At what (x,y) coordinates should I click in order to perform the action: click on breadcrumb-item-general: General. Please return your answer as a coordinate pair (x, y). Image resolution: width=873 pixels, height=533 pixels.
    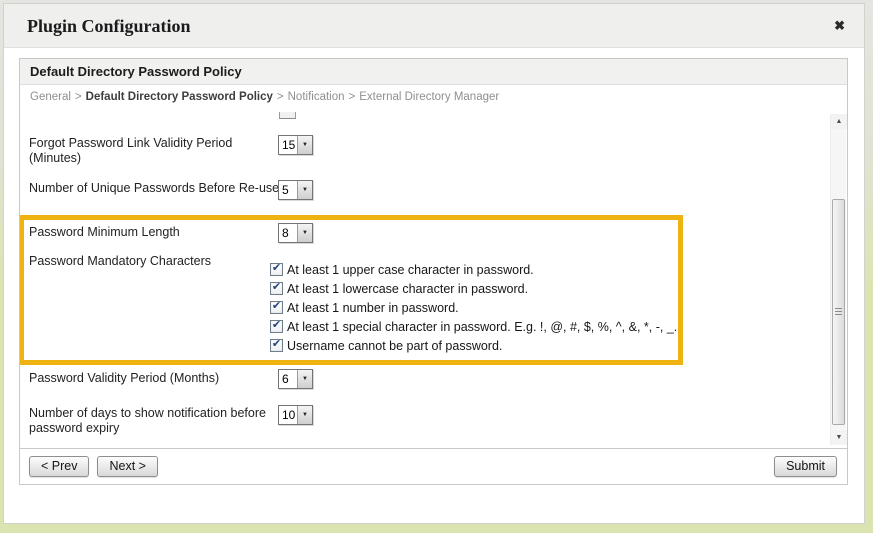
    Looking at the image, I should click on (50, 97).